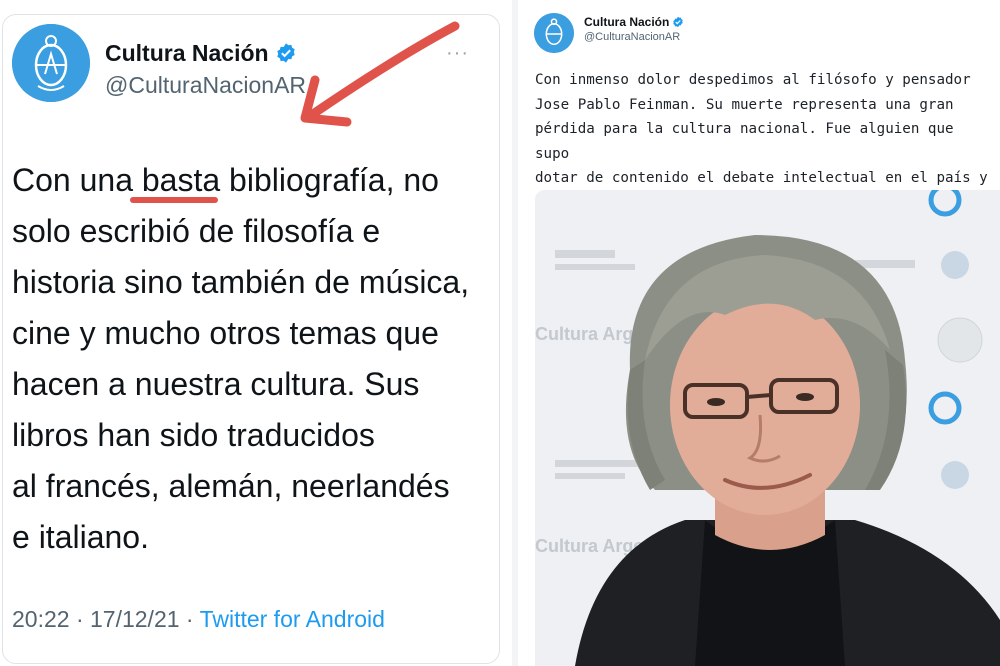  I want to click on source-link: Twitter for Android, so click(292, 619).